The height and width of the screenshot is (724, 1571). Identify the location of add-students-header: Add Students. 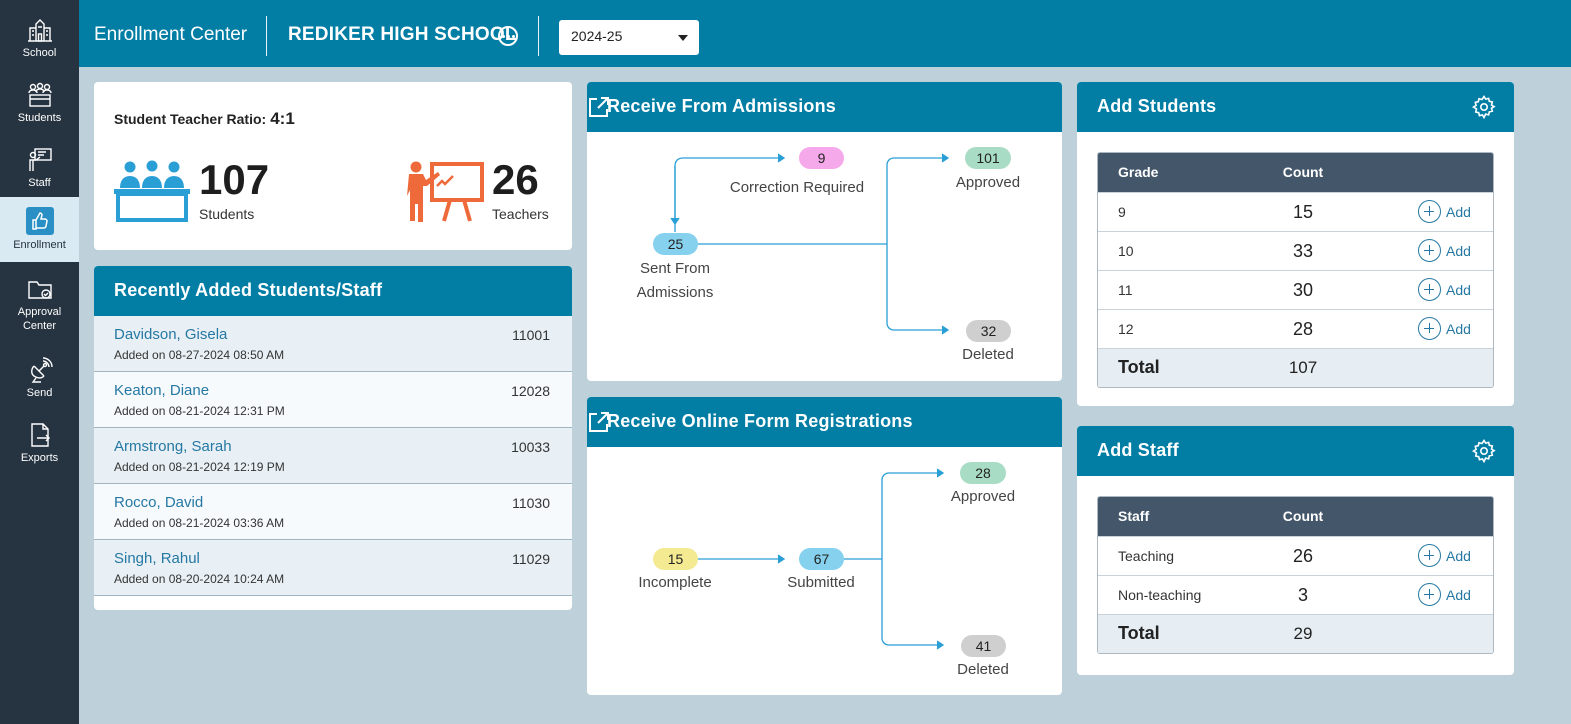
(1295, 107).